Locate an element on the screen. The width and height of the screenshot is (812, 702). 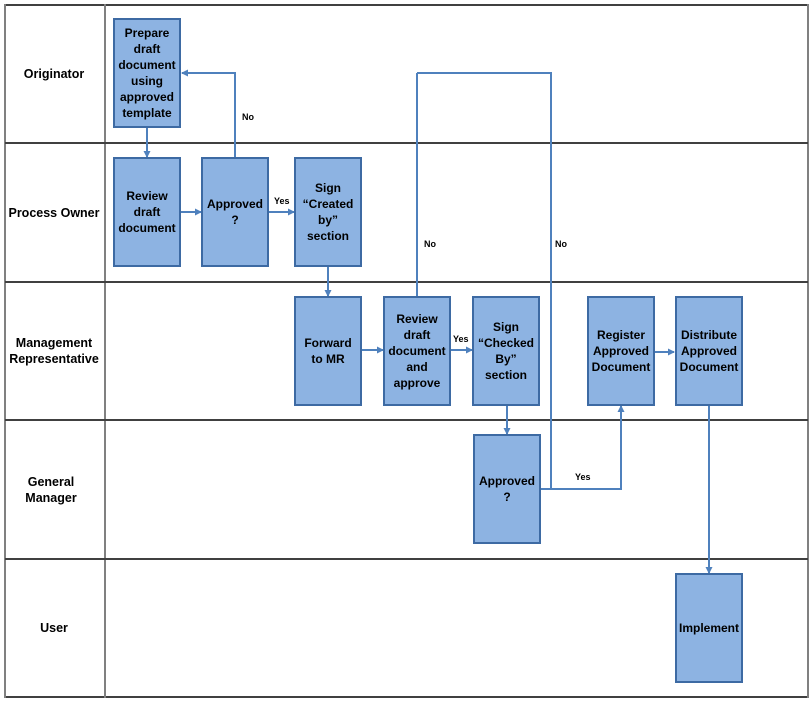
edge-label-po-yes: Yes is located at coordinates (282, 201).